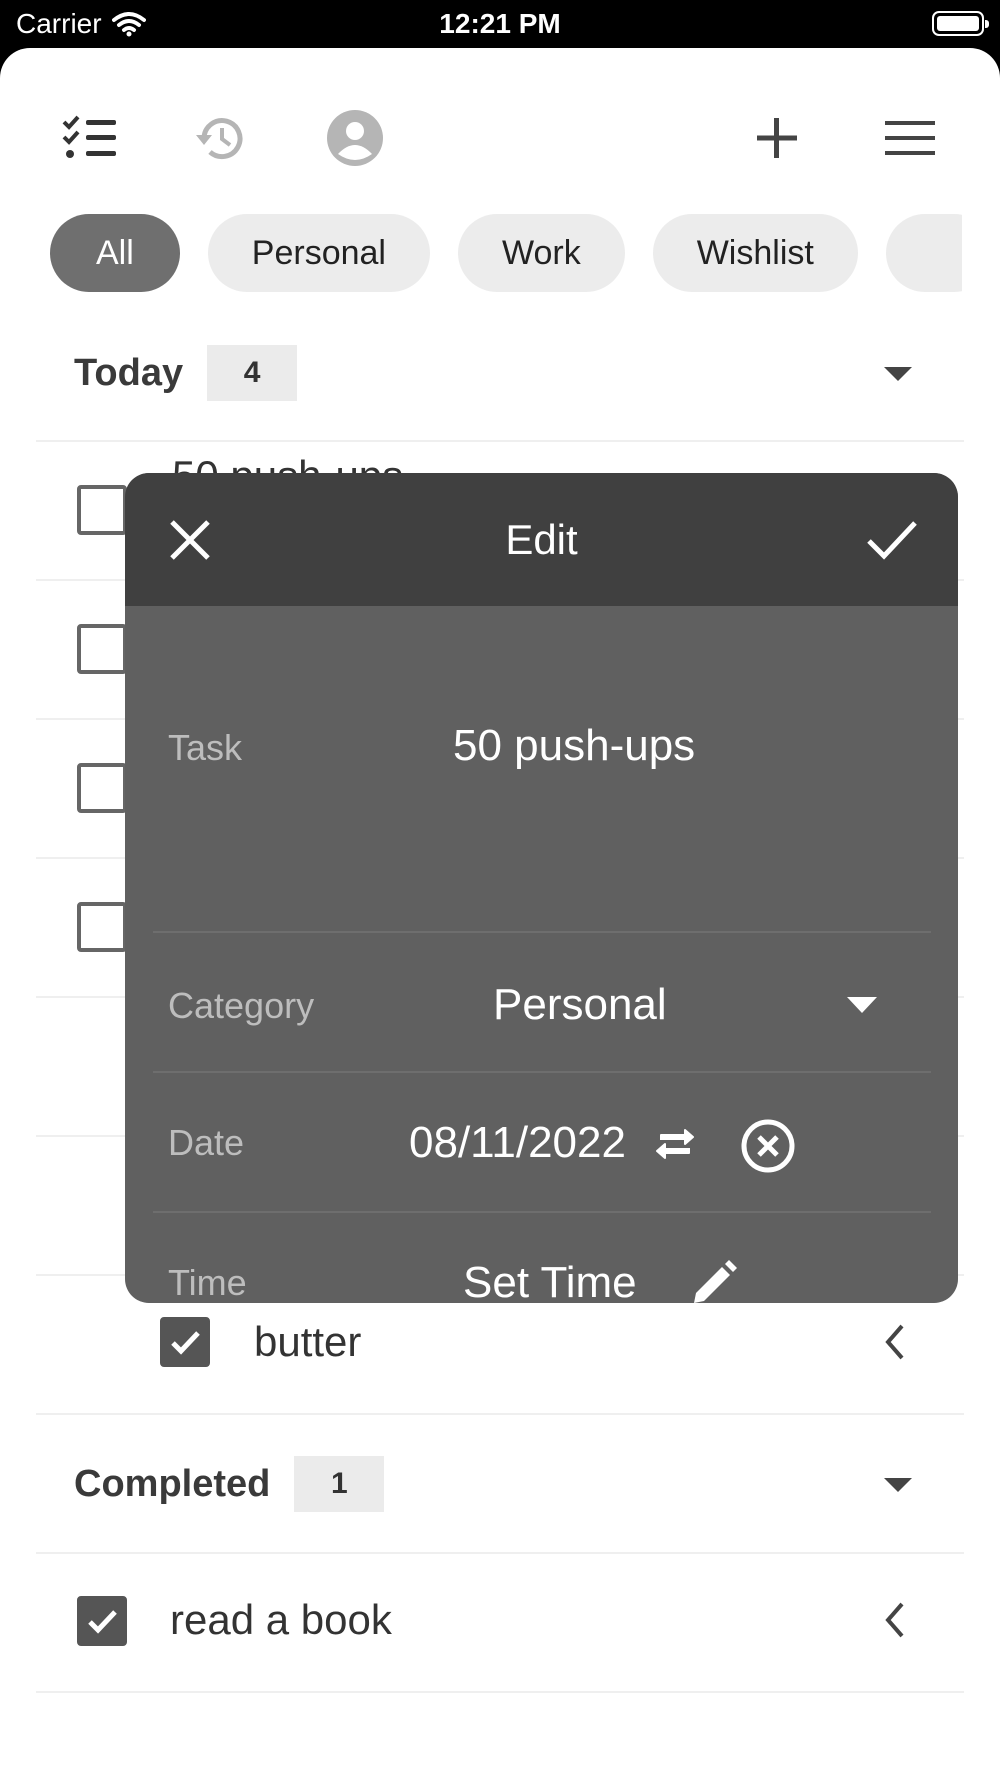  I want to click on tab-partial, so click(923, 253).